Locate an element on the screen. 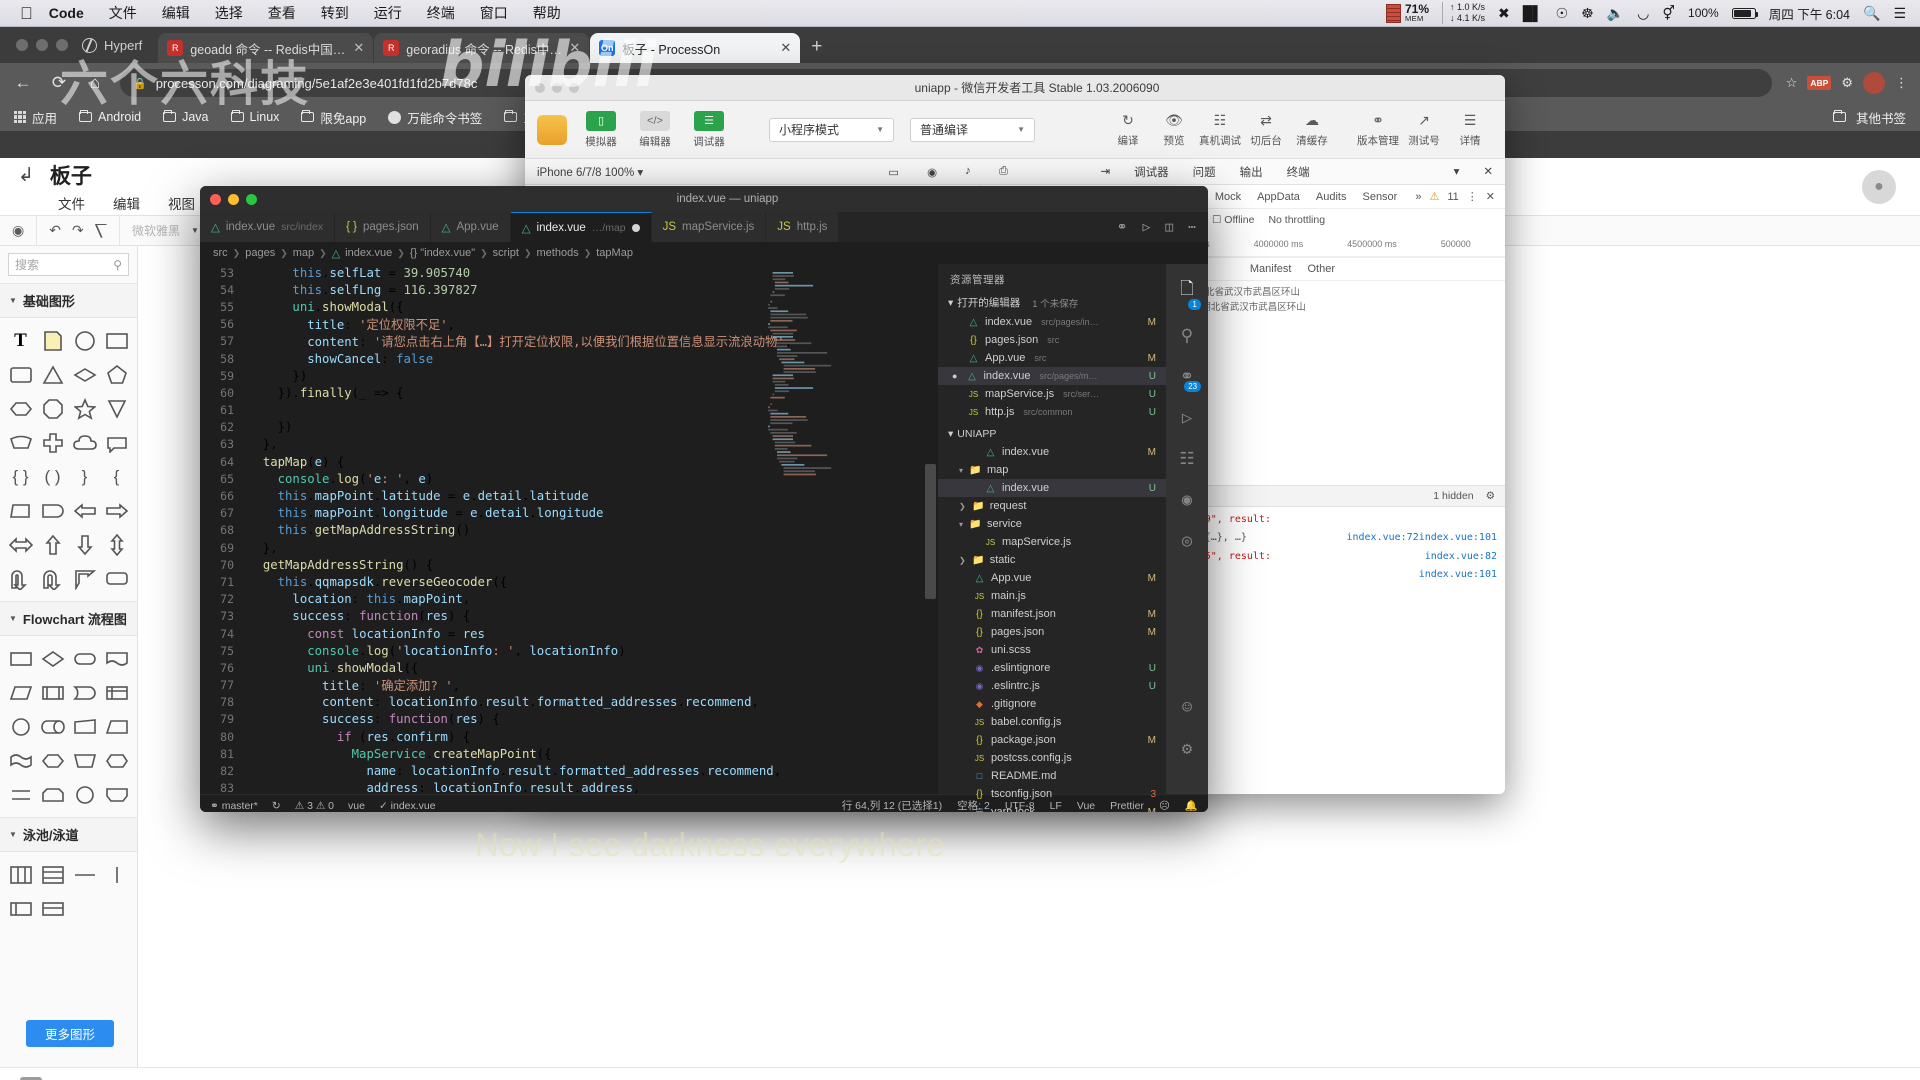 The width and height of the screenshot is (1920, 1080). editor-tab-app-vue: △ App.vue is located at coordinates (470, 227).